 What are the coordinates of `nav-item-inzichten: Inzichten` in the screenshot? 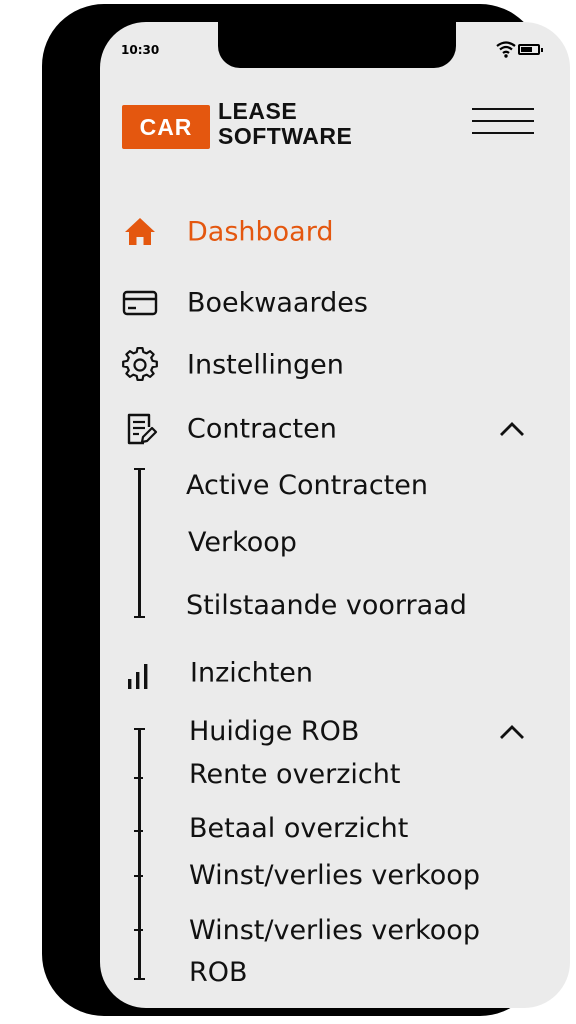 It's located at (337, 673).